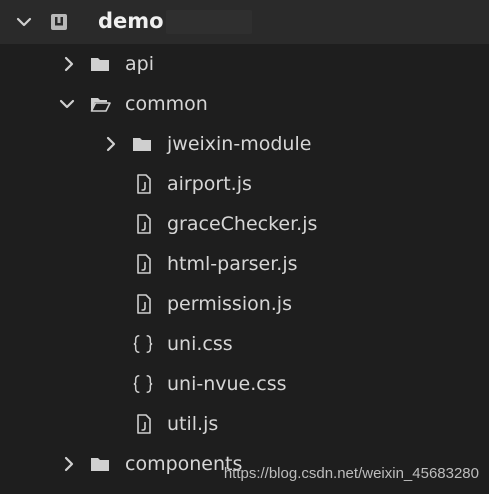  I want to click on item-label: uni.css, so click(200, 344).